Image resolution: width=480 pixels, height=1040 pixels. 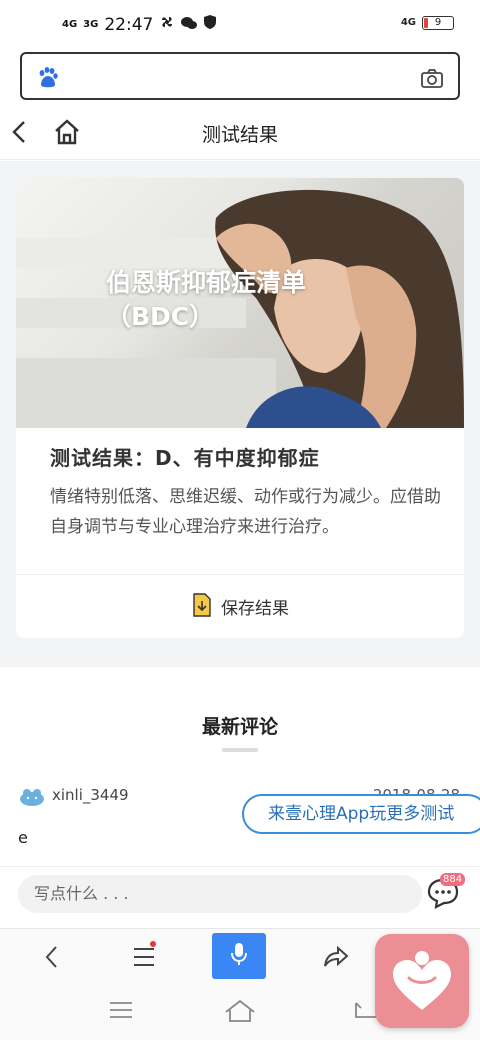 I want to click on baidu-paw-icon, so click(x=48, y=80).